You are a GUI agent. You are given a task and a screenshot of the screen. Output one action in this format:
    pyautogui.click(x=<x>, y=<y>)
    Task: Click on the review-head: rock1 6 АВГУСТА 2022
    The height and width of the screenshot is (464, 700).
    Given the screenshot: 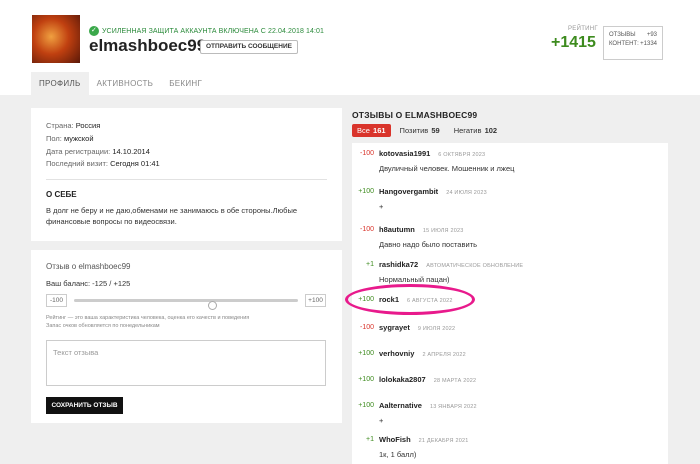 What is the action you would take?
    pyautogui.click(x=416, y=299)
    